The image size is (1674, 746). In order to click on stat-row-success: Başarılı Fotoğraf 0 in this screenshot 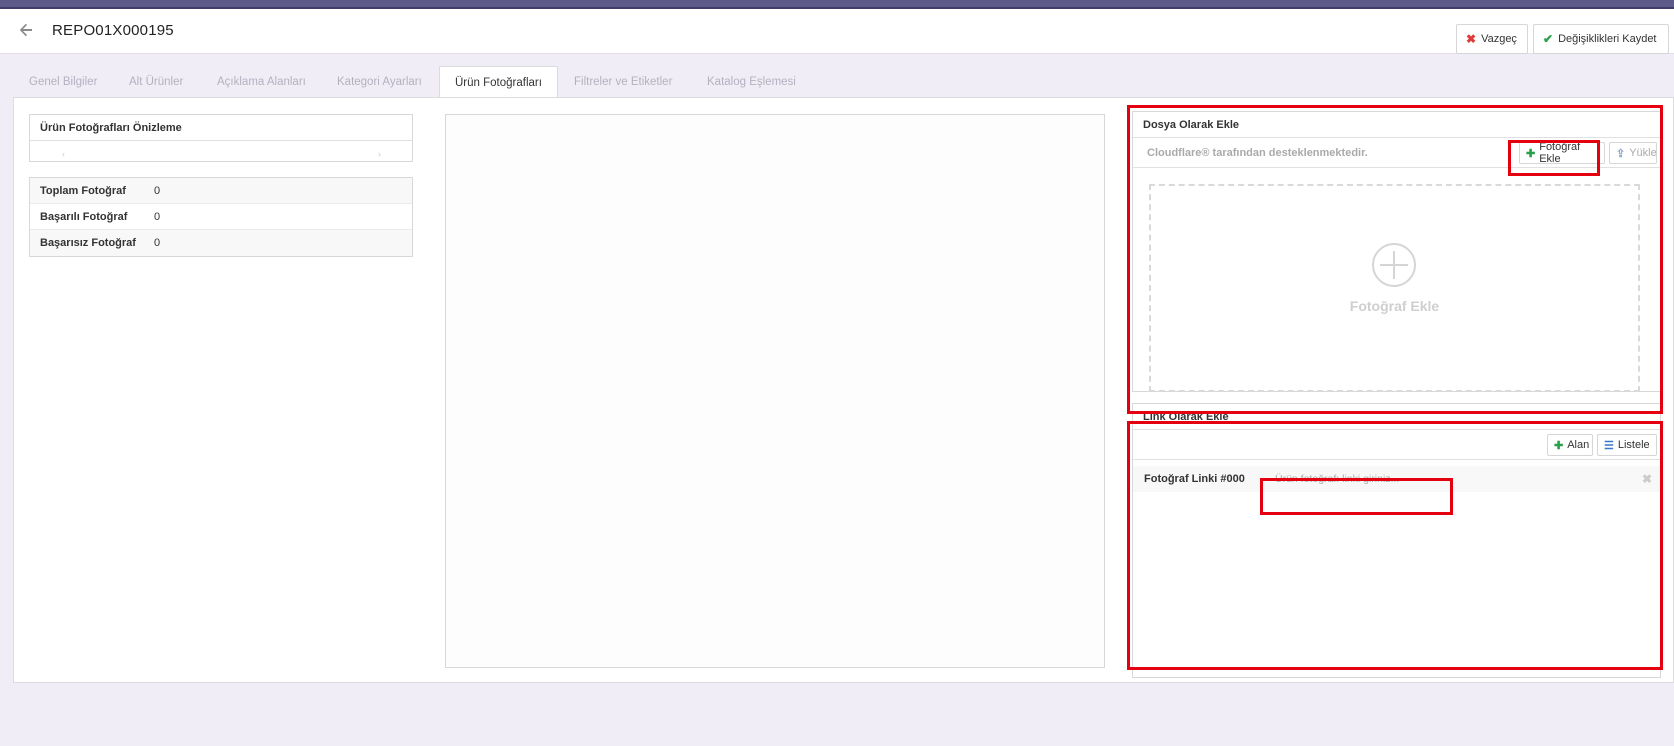, I will do `click(221, 217)`.